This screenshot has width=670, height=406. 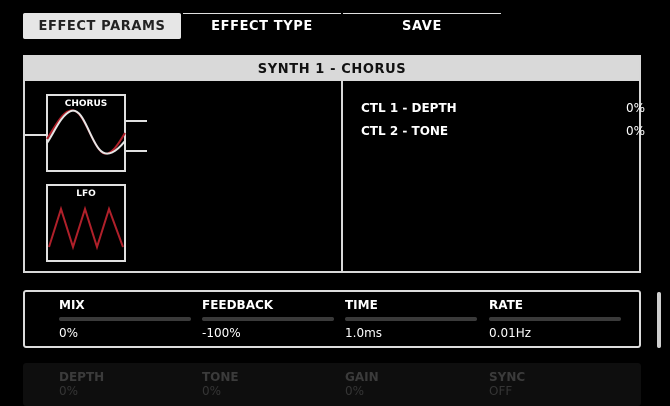 What do you see at coordinates (102, 26) in the screenshot?
I see `tab-effect-params: EFFECT PARAMS` at bounding box center [102, 26].